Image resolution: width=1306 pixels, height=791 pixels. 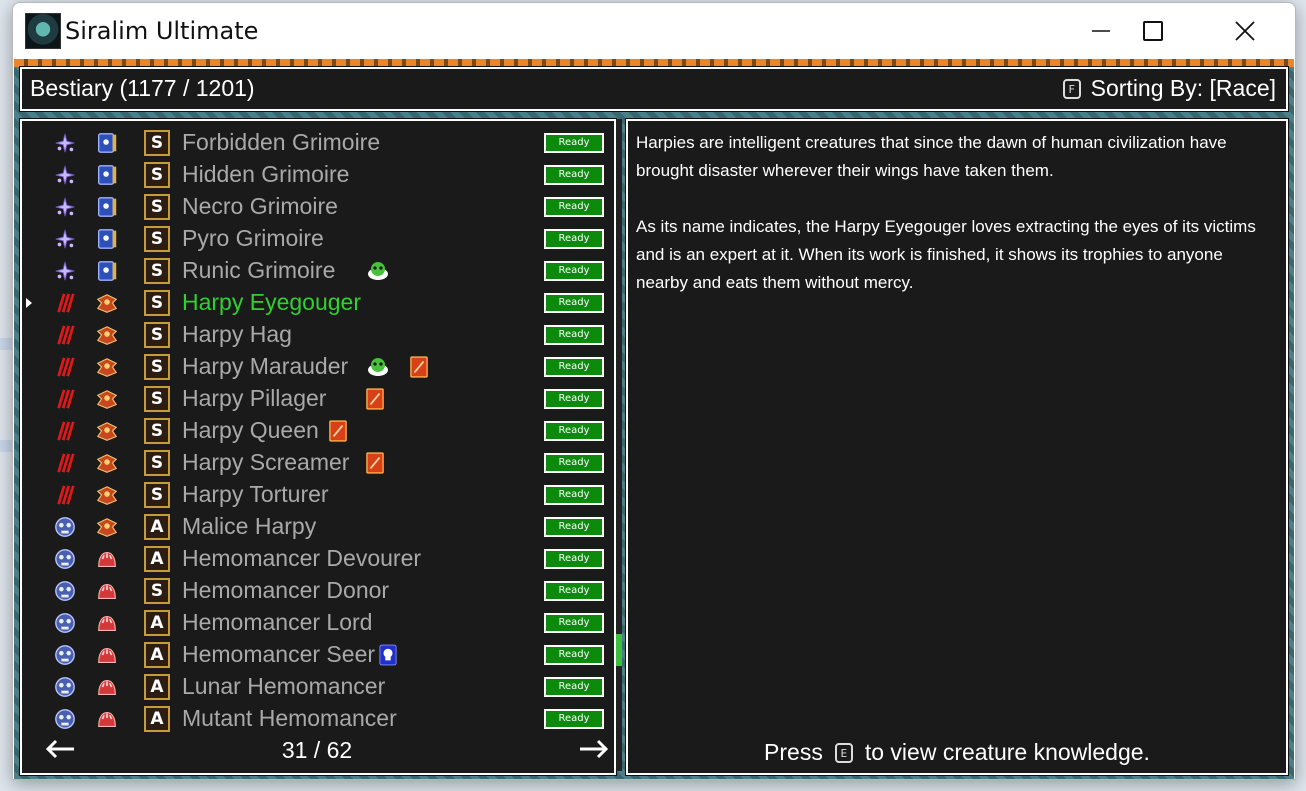 What do you see at coordinates (281, 142) in the screenshot?
I see `creature-name: Forbidden Grimoire` at bounding box center [281, 142].